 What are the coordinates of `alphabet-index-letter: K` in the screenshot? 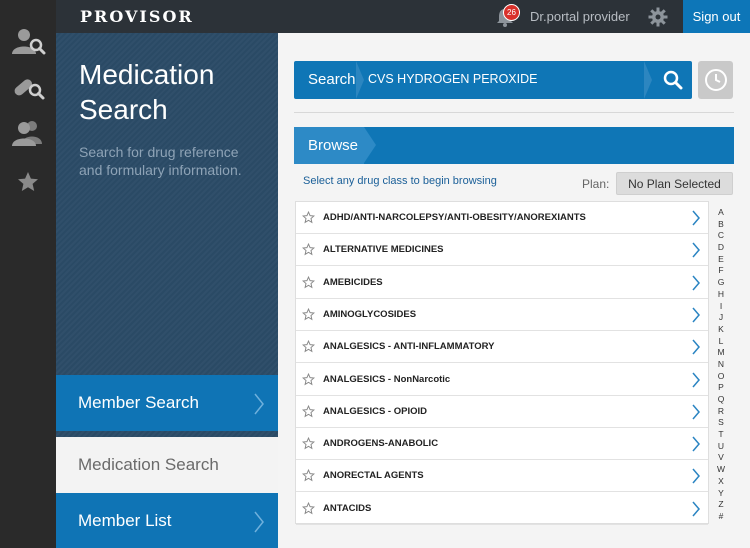 It's located at (721, 330).